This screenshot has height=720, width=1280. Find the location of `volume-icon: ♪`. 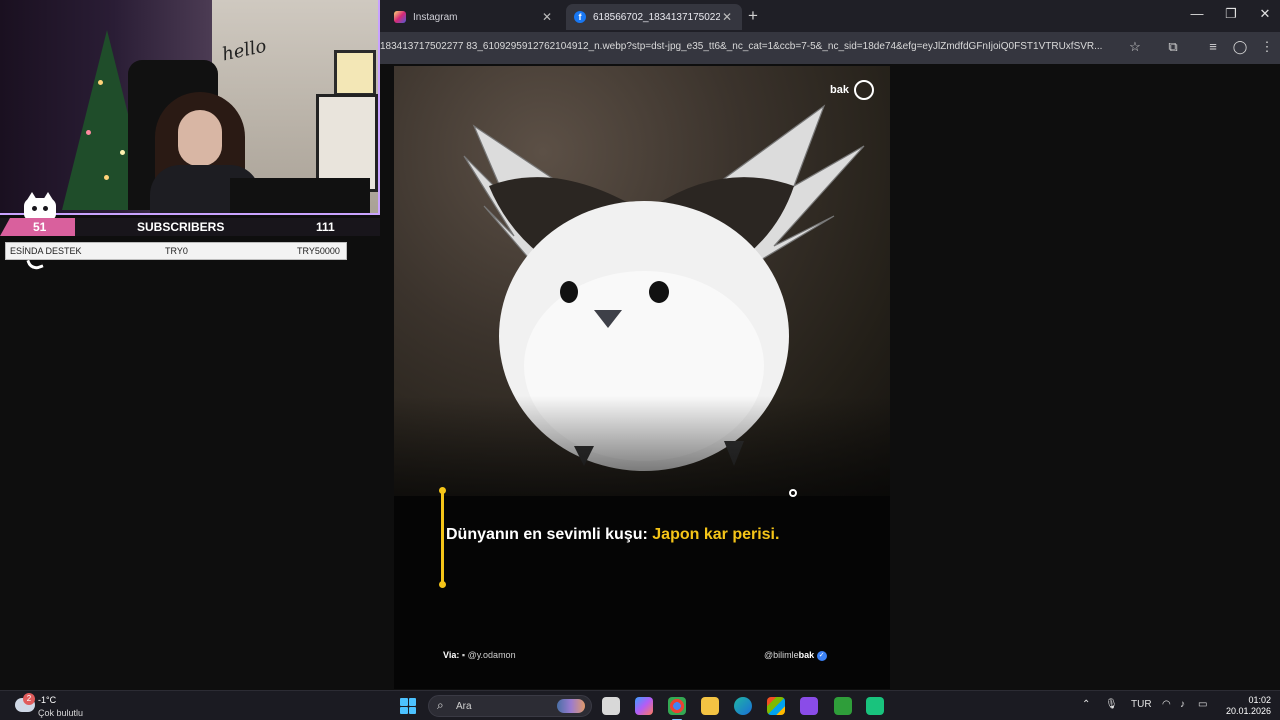

volume-icon: ♪ is located at coordinates (1182, 704).